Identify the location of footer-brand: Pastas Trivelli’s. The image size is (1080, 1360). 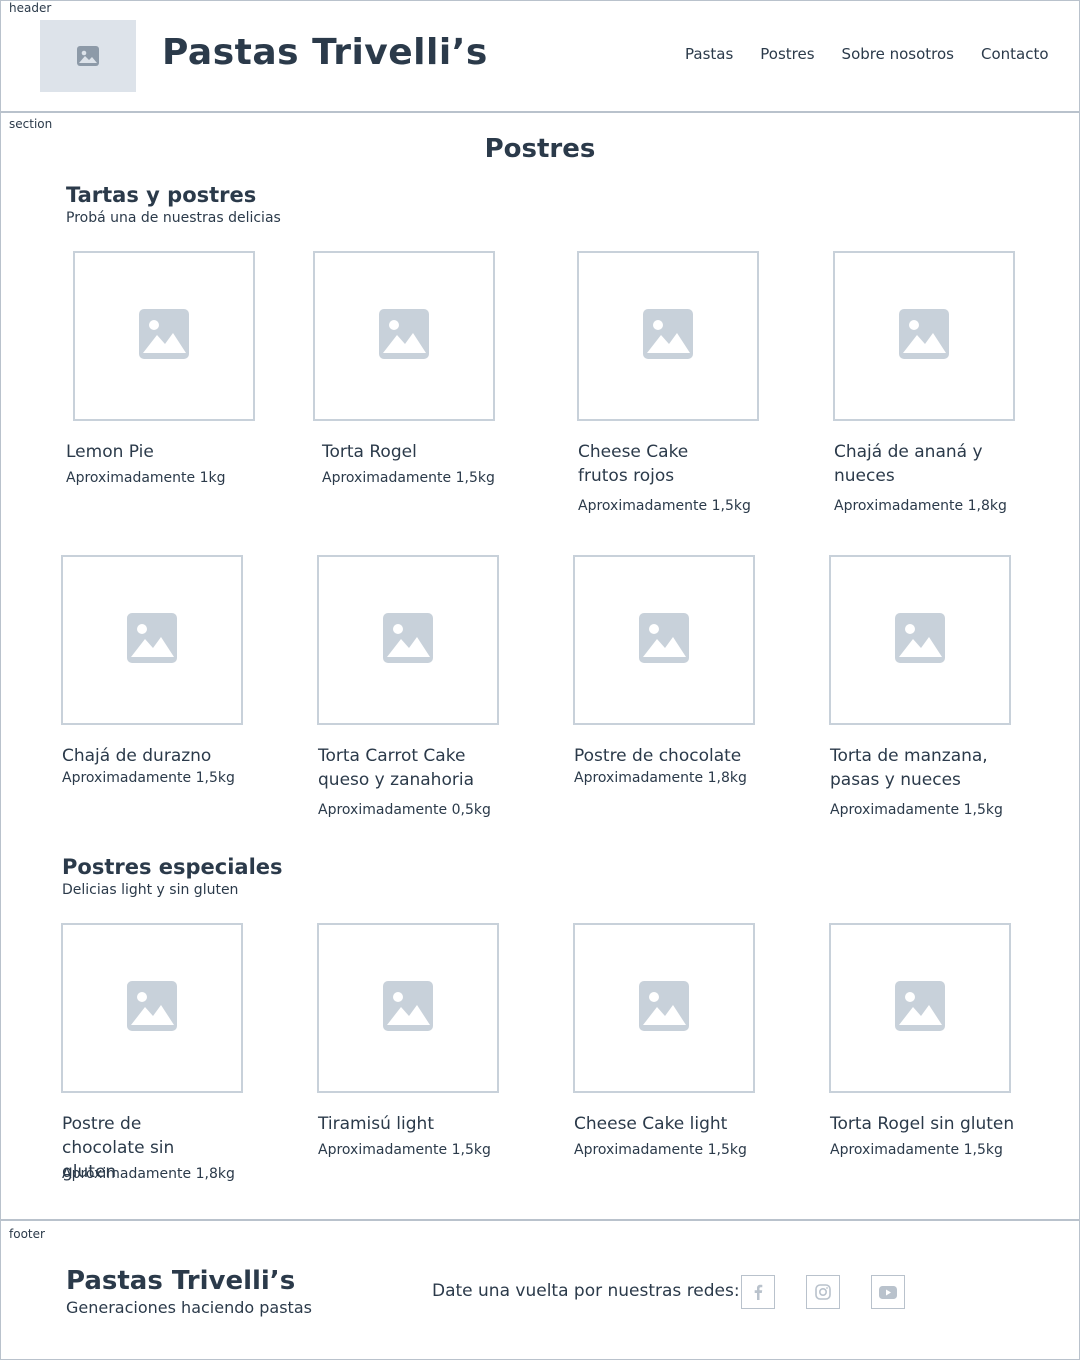
(181, 1281).